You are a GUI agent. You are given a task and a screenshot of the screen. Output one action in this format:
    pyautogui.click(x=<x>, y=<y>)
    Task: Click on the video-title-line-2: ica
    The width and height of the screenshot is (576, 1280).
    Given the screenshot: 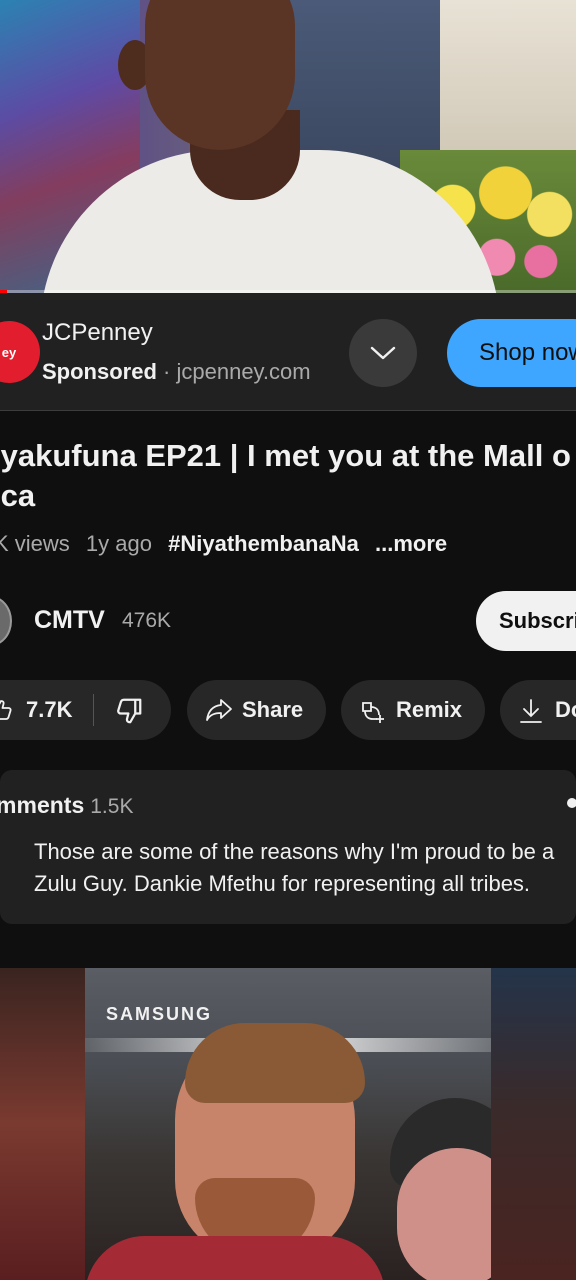 What is the action you would take?
    pyautogui.click(x=18, y=495)
    